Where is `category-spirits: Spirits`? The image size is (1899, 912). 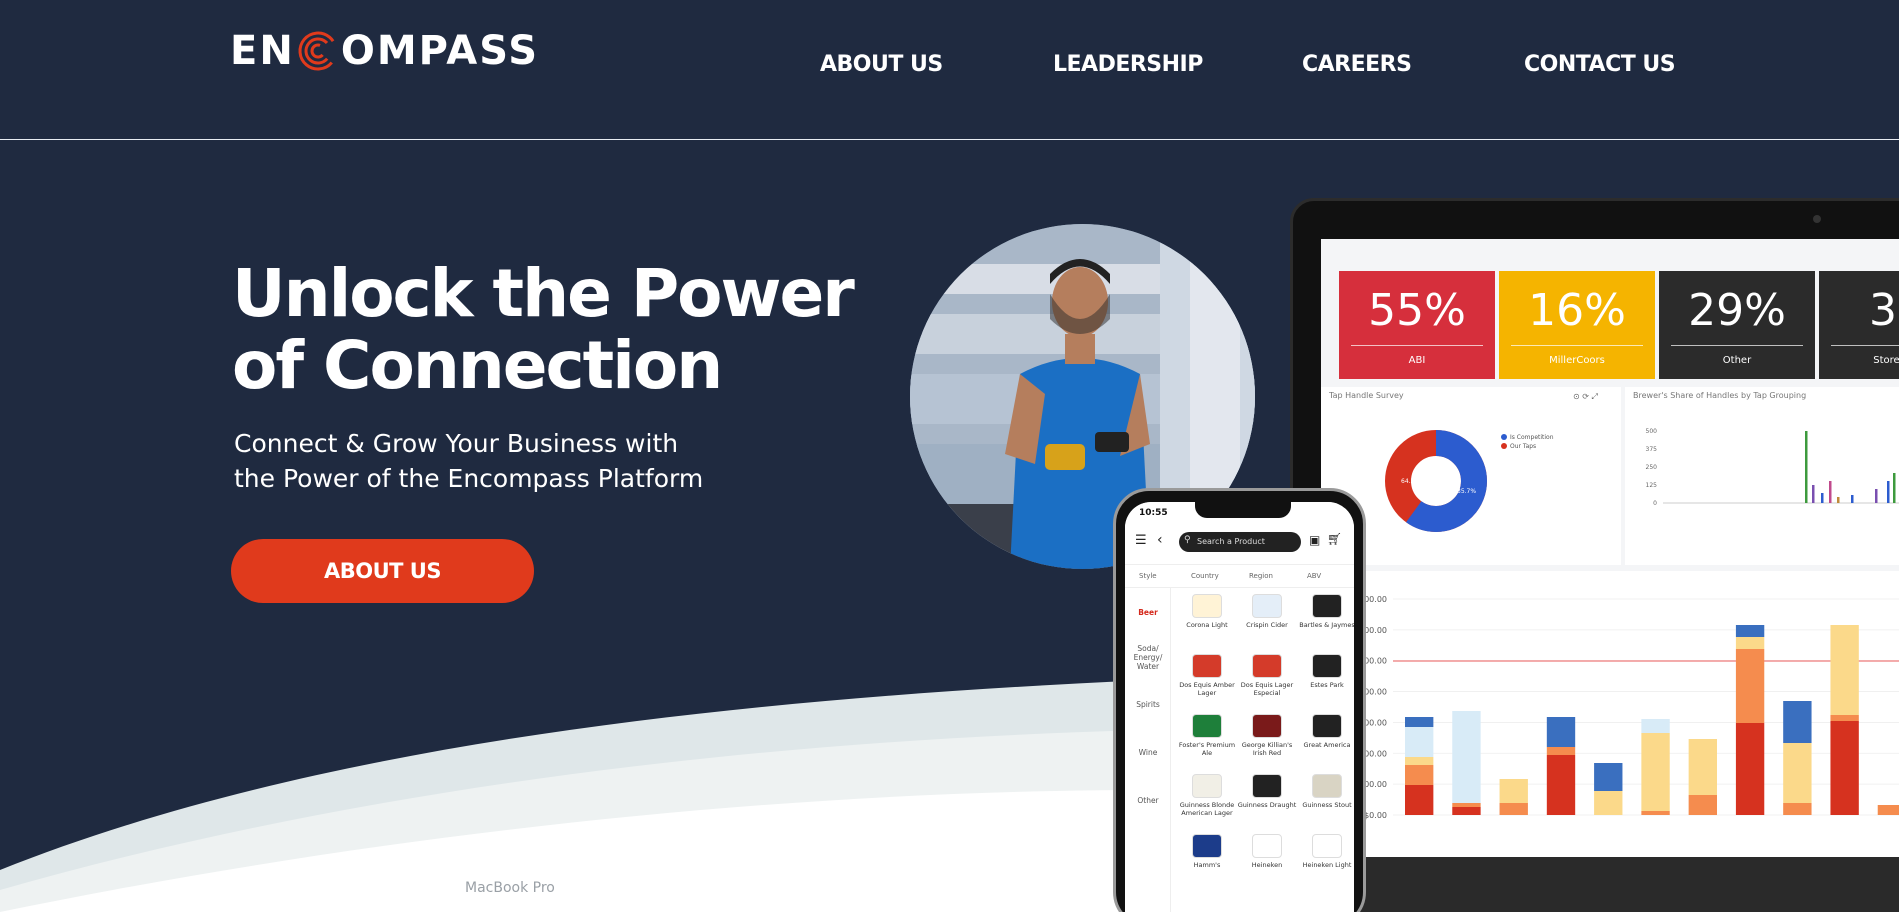
category-spirits: Spirits is located at coordinates (1148, 704).